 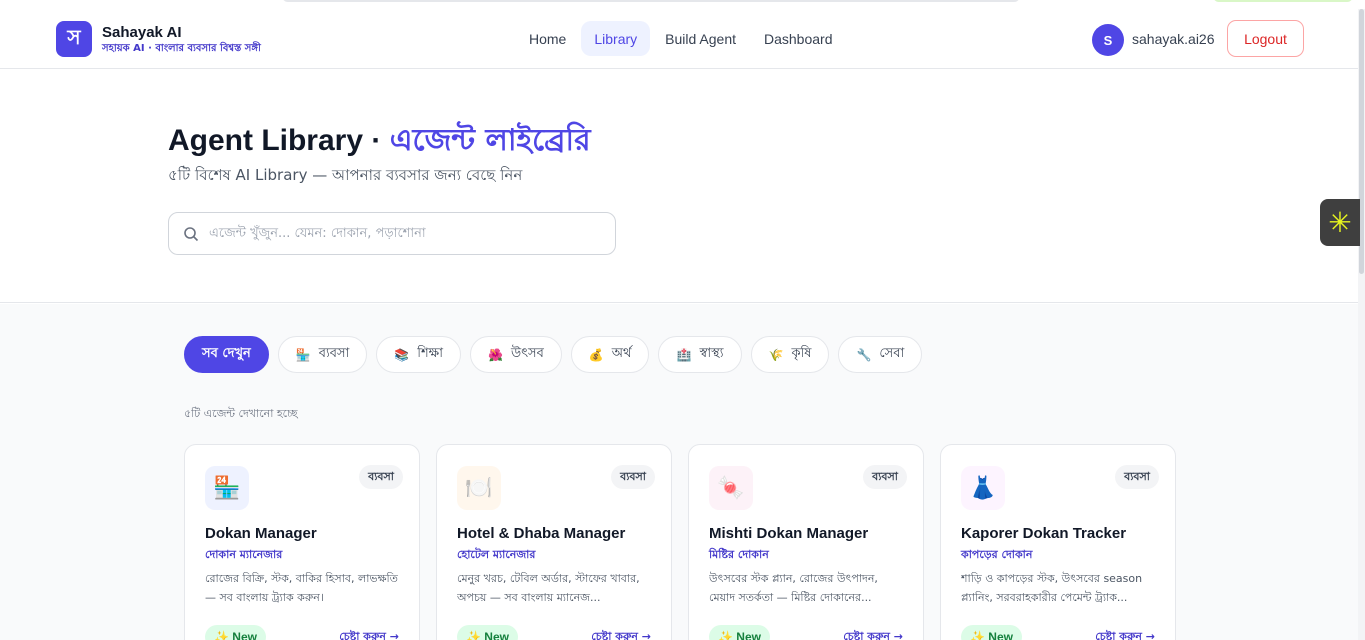 I want to click on filter-agriculture-label: কৃষি, so click(x=801, y=353).